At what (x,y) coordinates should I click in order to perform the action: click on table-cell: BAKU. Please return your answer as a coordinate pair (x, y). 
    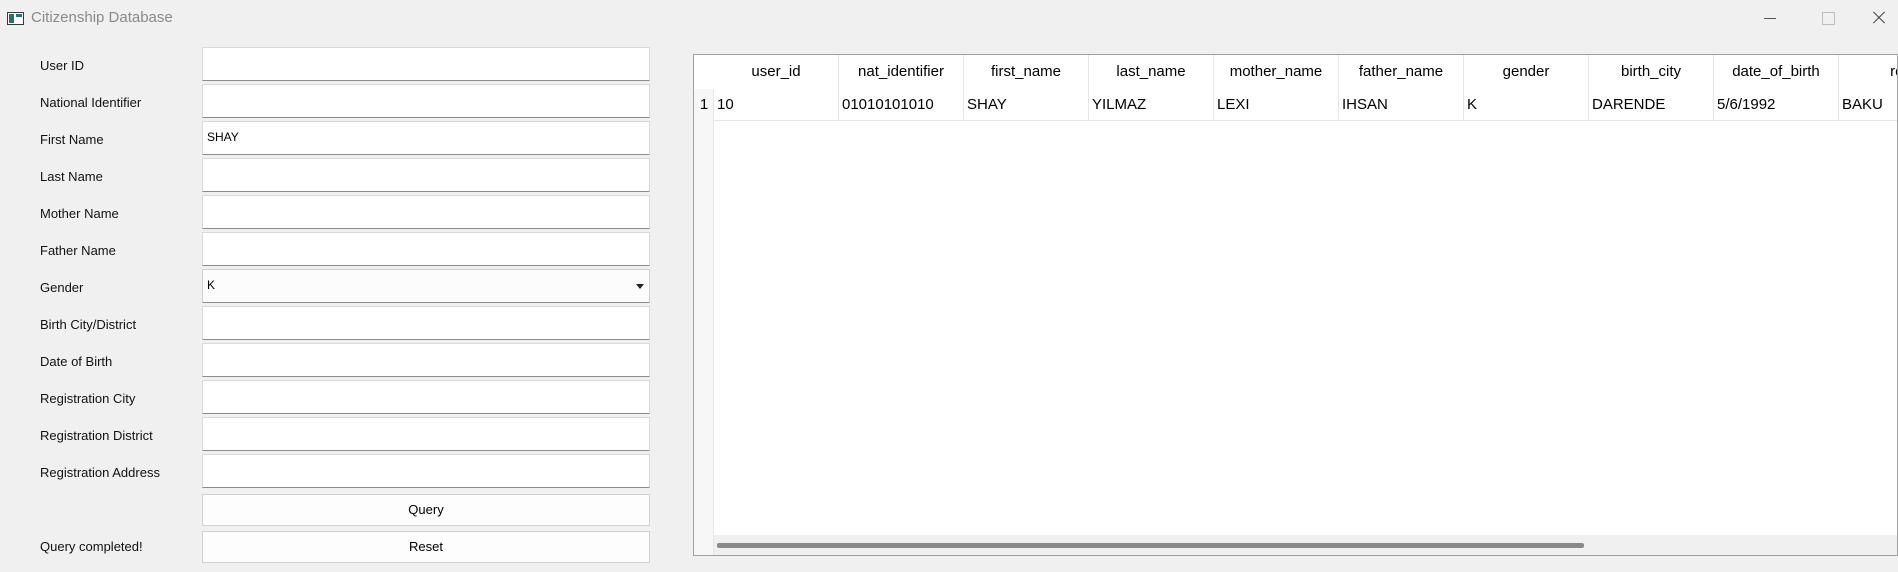
    Looking at the image, I should click on (1868, 105).